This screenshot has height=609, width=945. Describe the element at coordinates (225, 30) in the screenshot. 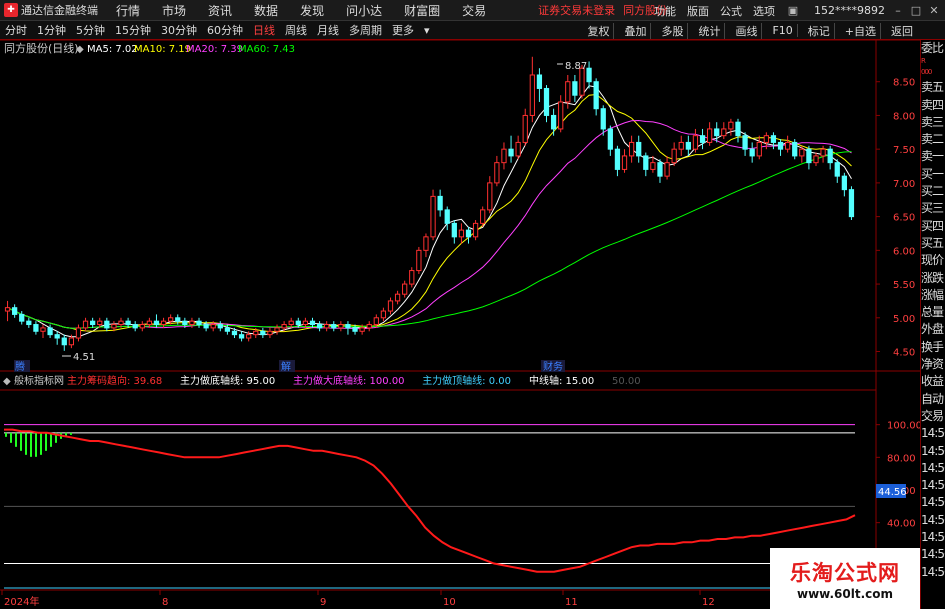

I see `period-60min: 60分钟` at that location.